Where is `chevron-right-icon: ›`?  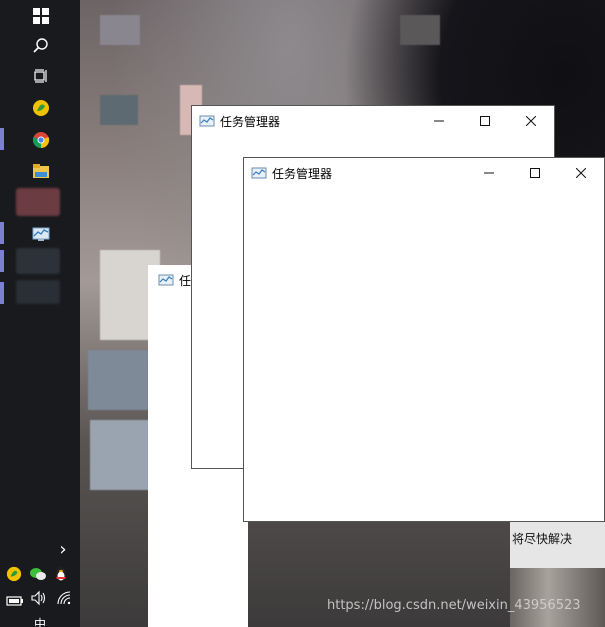
chevron-right-icon: › is located at coordinates (63, 549).